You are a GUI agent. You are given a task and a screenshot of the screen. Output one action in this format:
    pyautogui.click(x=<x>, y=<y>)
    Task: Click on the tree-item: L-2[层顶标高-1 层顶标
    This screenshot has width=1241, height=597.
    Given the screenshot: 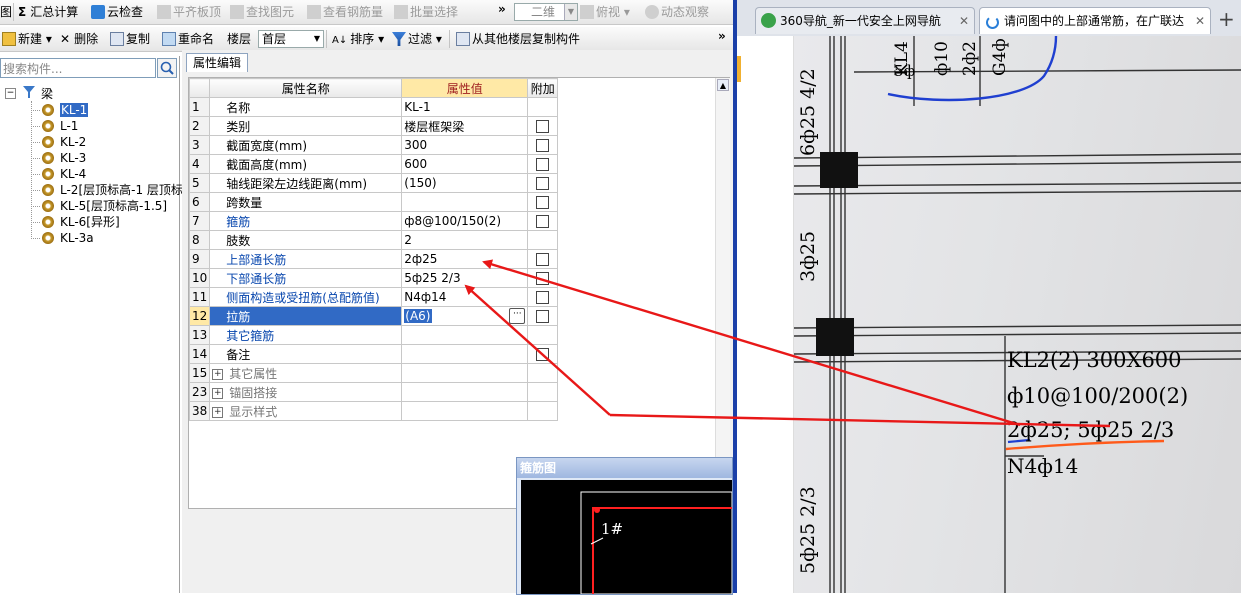 What is the action you would take?
    pyautogui.click(x=112, y=190)
    